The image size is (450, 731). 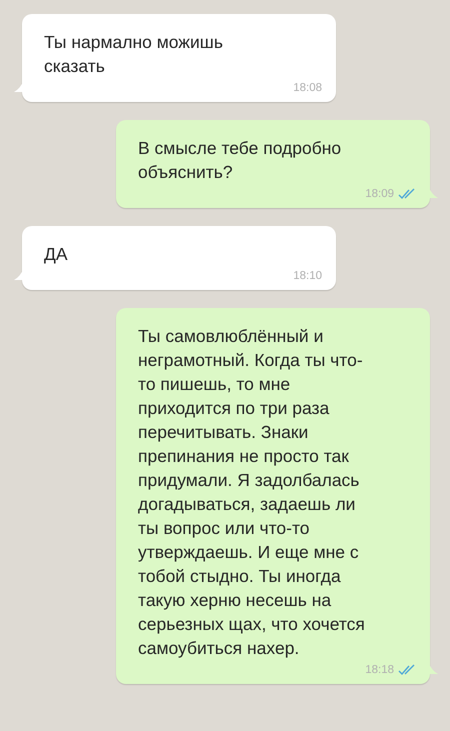 I want to click on message-text: В смысле тебе подробно объяснить?, so click(x=240, y=160).